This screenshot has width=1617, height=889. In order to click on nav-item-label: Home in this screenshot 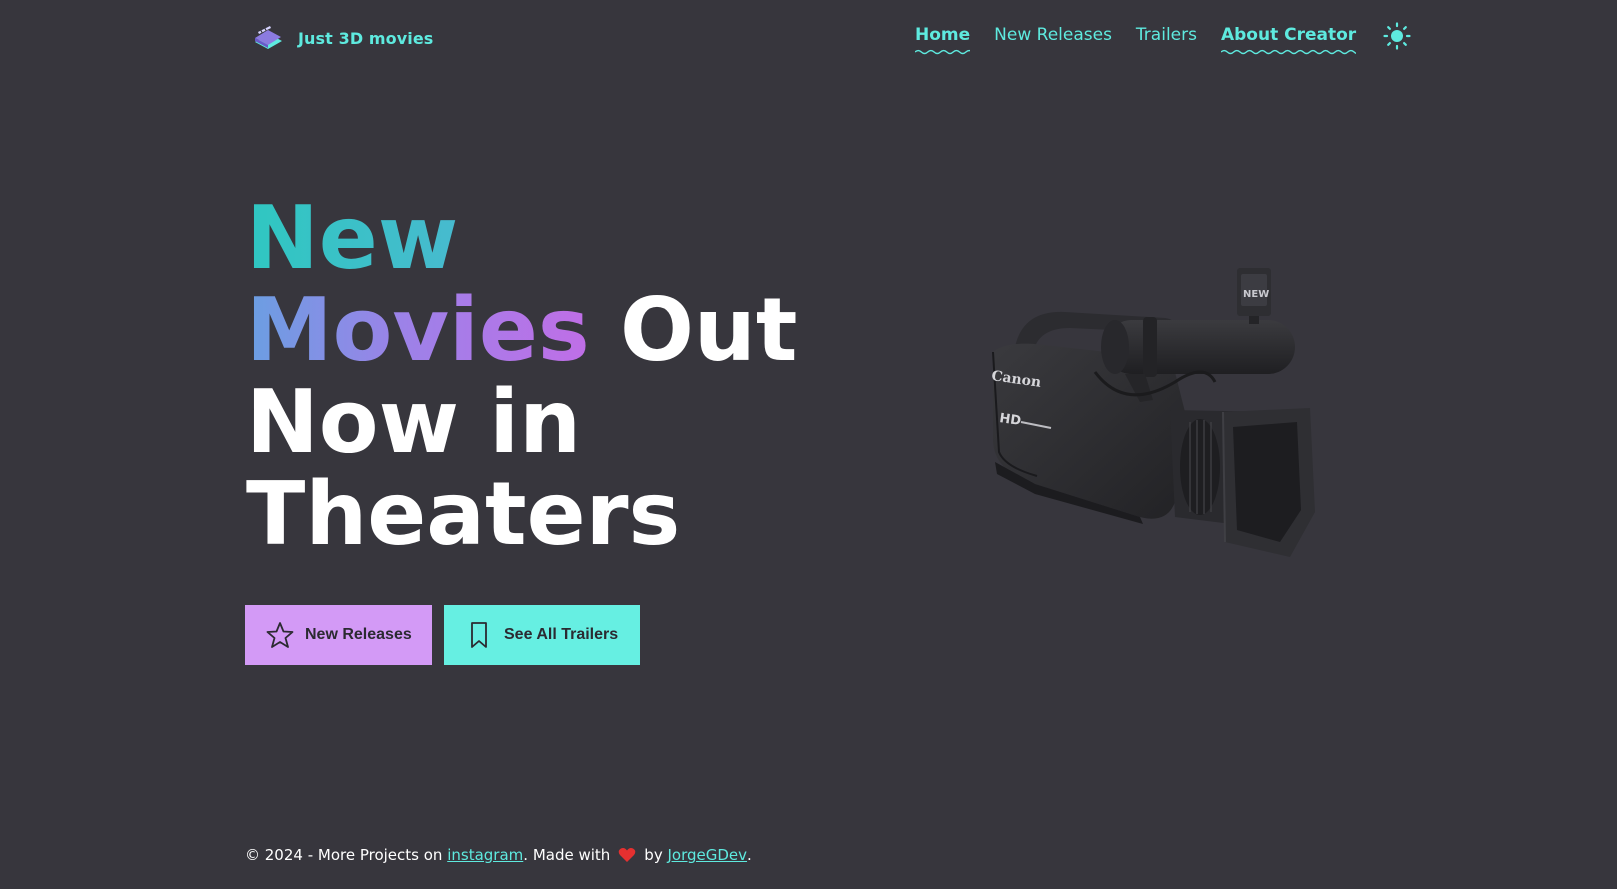, I will do `click(943, 35)`.